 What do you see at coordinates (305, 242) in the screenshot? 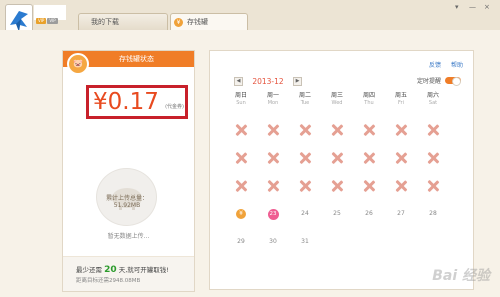
I see `calendar-day: 31` at bounding box center [305, 242].